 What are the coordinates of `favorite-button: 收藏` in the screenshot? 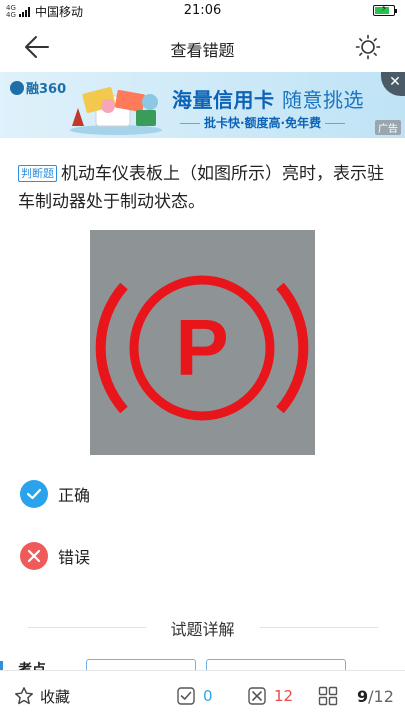 It's located at (42, 696).